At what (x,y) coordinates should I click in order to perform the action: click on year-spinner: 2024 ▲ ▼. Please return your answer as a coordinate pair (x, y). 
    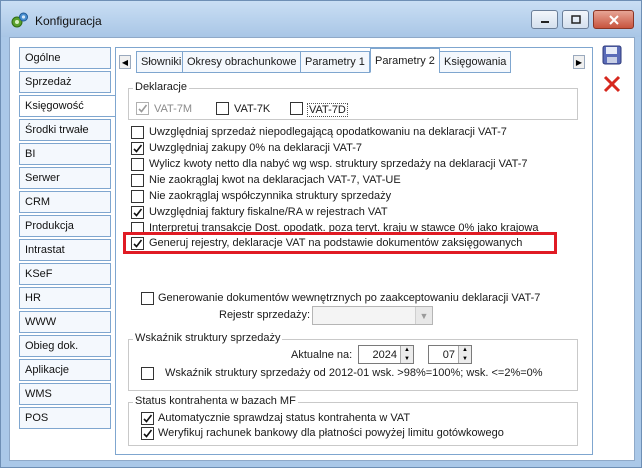
    Looking at the image, I should click on (386, 354).